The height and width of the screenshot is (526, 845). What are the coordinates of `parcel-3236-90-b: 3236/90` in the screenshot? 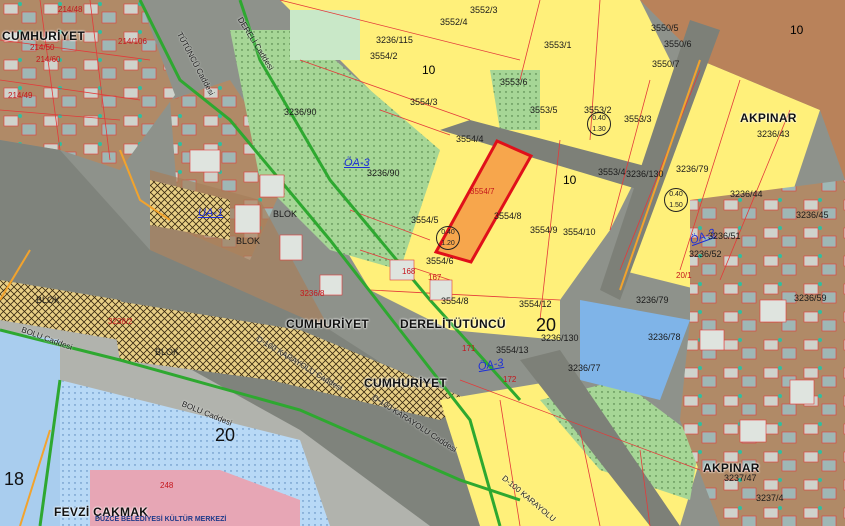 It's located at (383, 173).